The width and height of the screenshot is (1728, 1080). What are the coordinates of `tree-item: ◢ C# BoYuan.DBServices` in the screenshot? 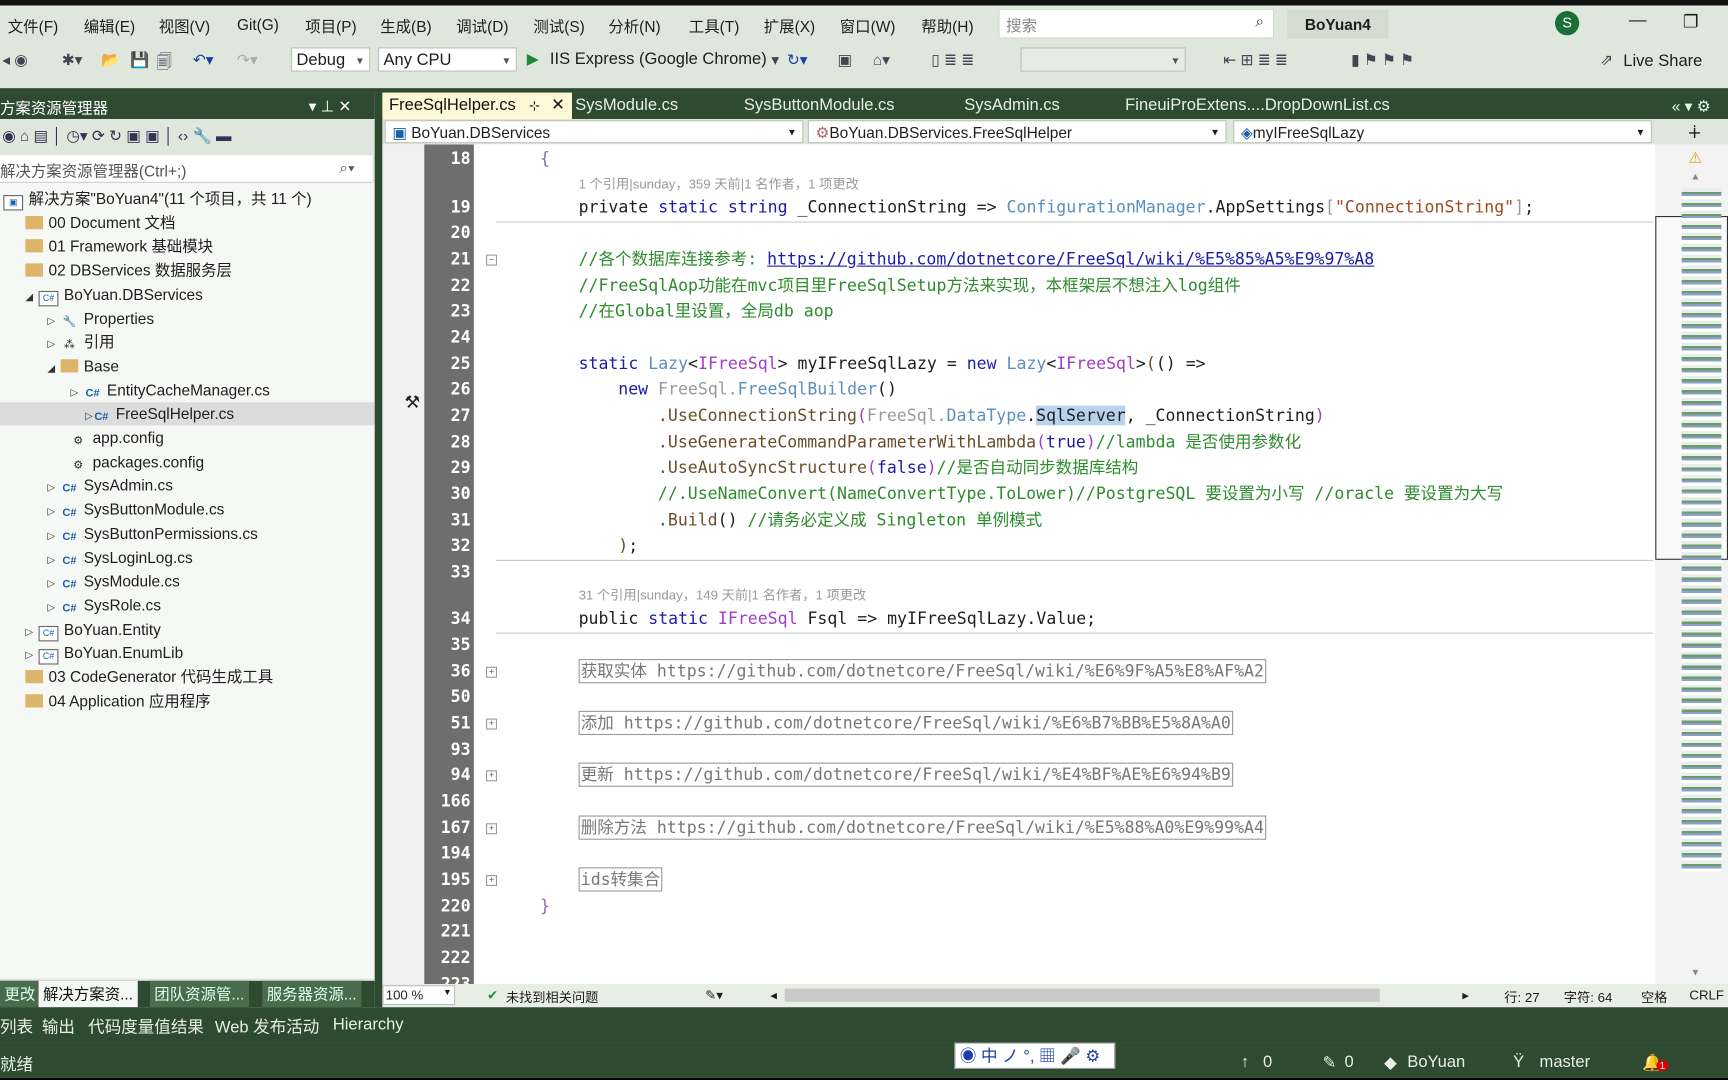 It's located at (114, 295).